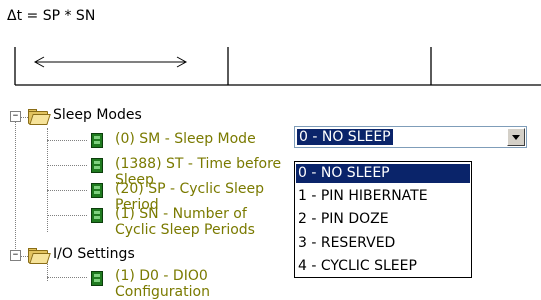 This screenshot has height=300, width=541. I want to click on timing-diagram, so click(277, 66).